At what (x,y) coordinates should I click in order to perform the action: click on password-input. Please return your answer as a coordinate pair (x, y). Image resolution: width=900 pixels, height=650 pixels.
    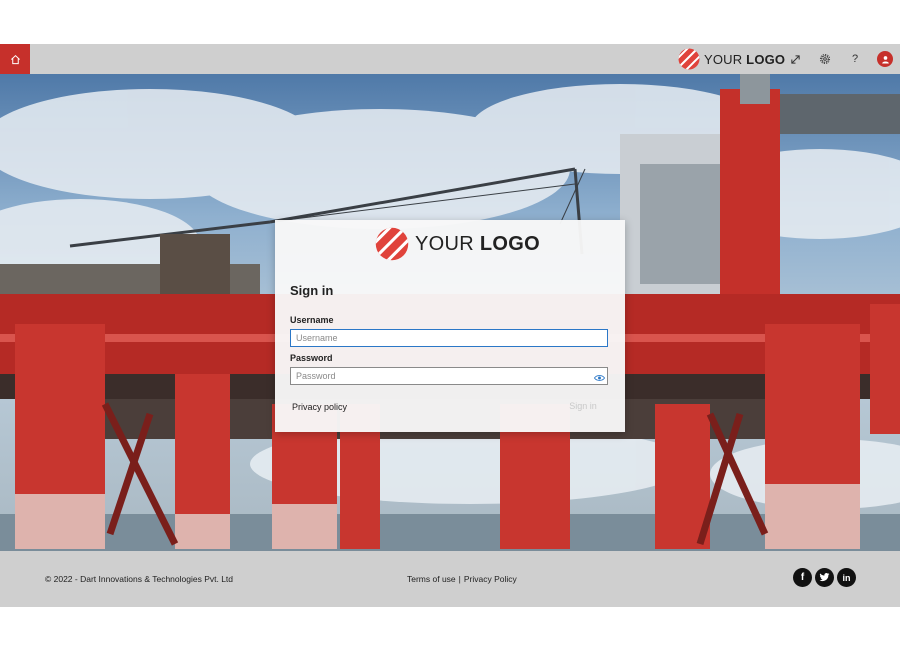
    Looking at the image, I should click on (449, 376).